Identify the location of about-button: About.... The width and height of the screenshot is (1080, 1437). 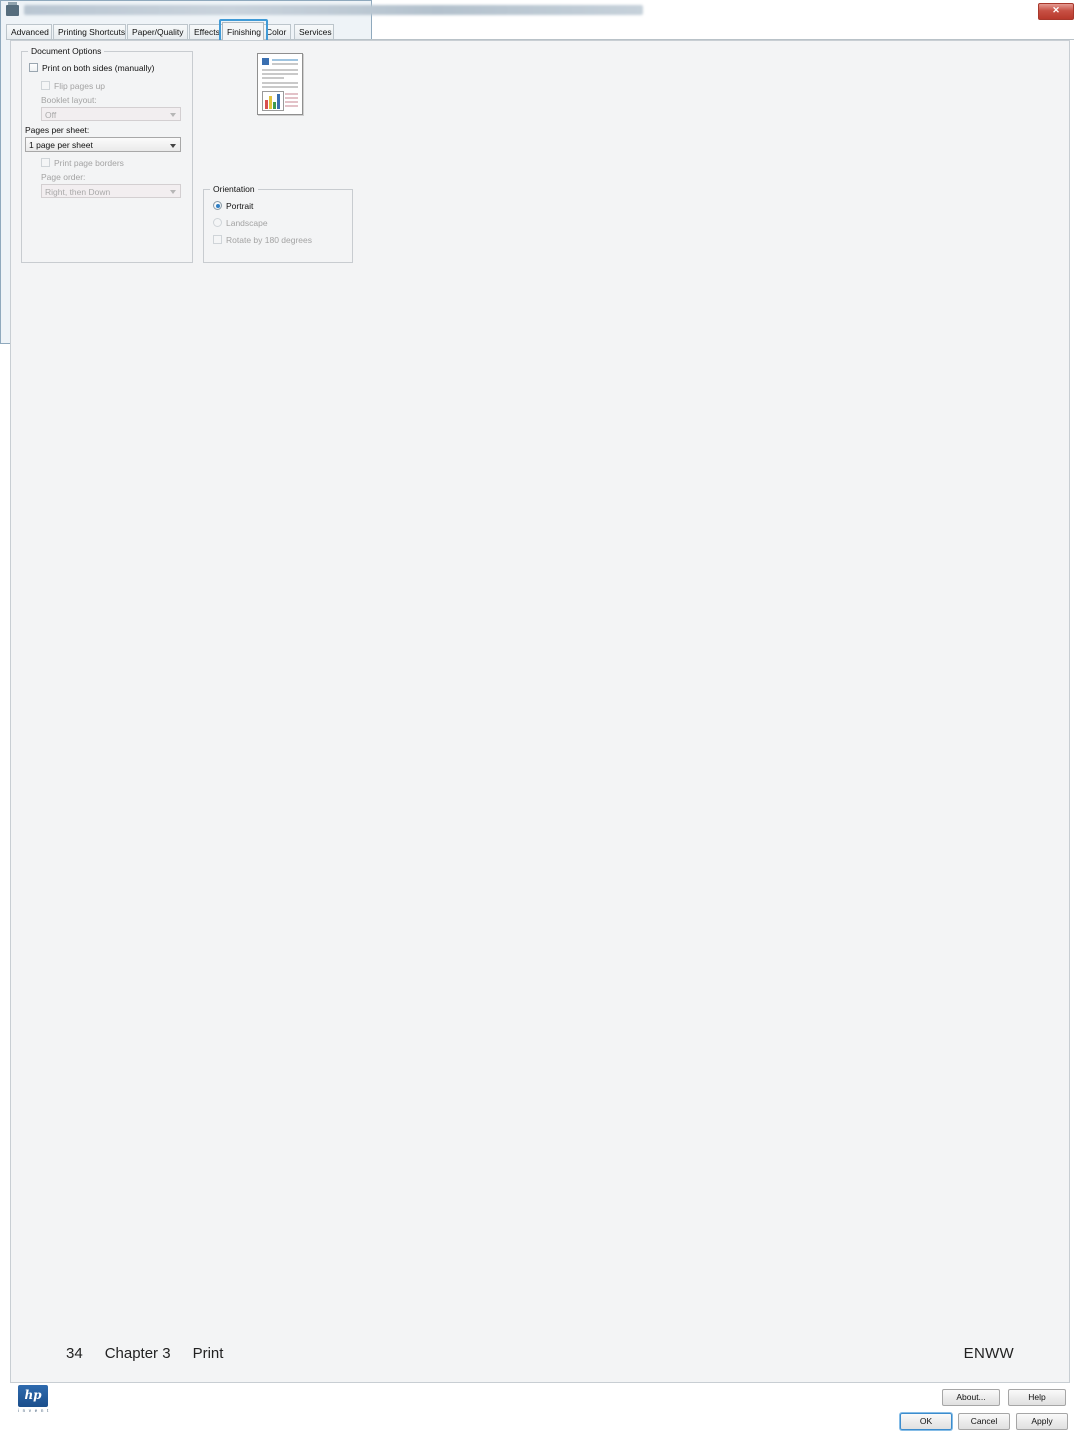
(971, 1397).